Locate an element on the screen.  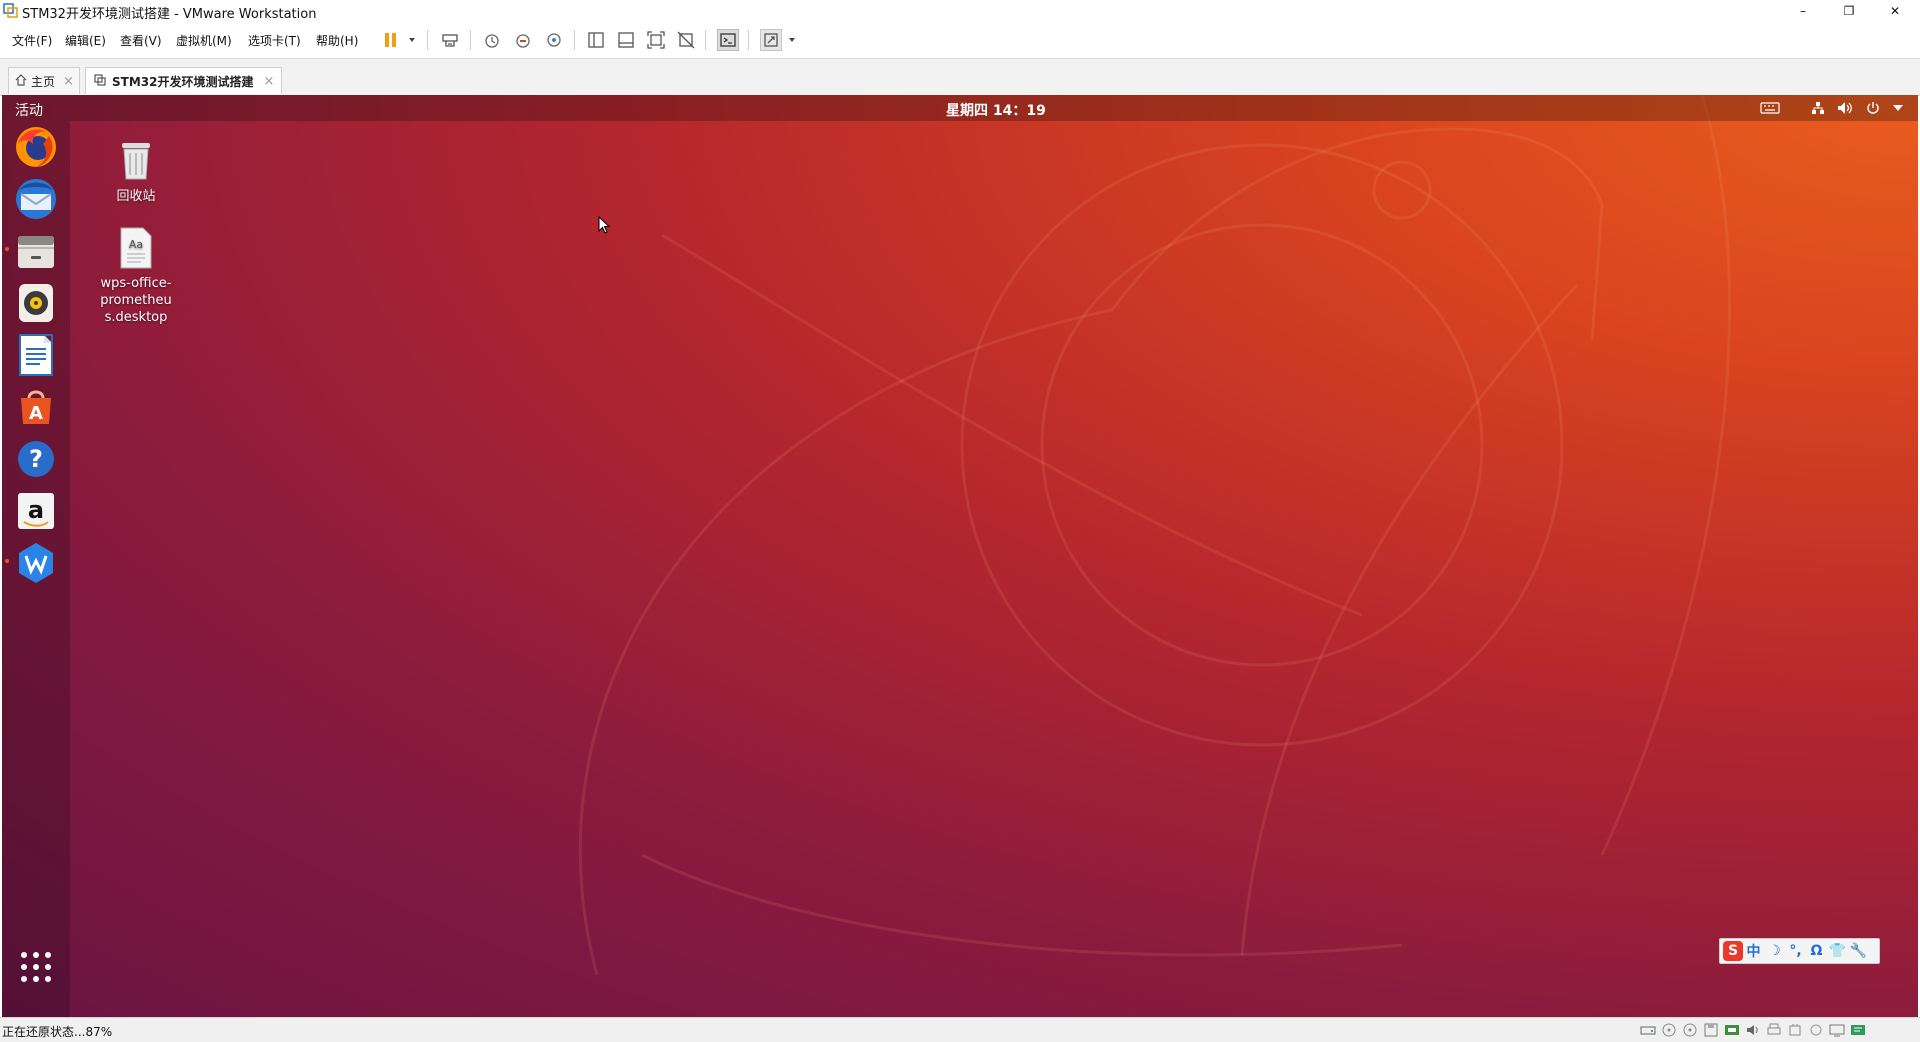
snapshot-manager-icon is located at coordinates (554, 40).